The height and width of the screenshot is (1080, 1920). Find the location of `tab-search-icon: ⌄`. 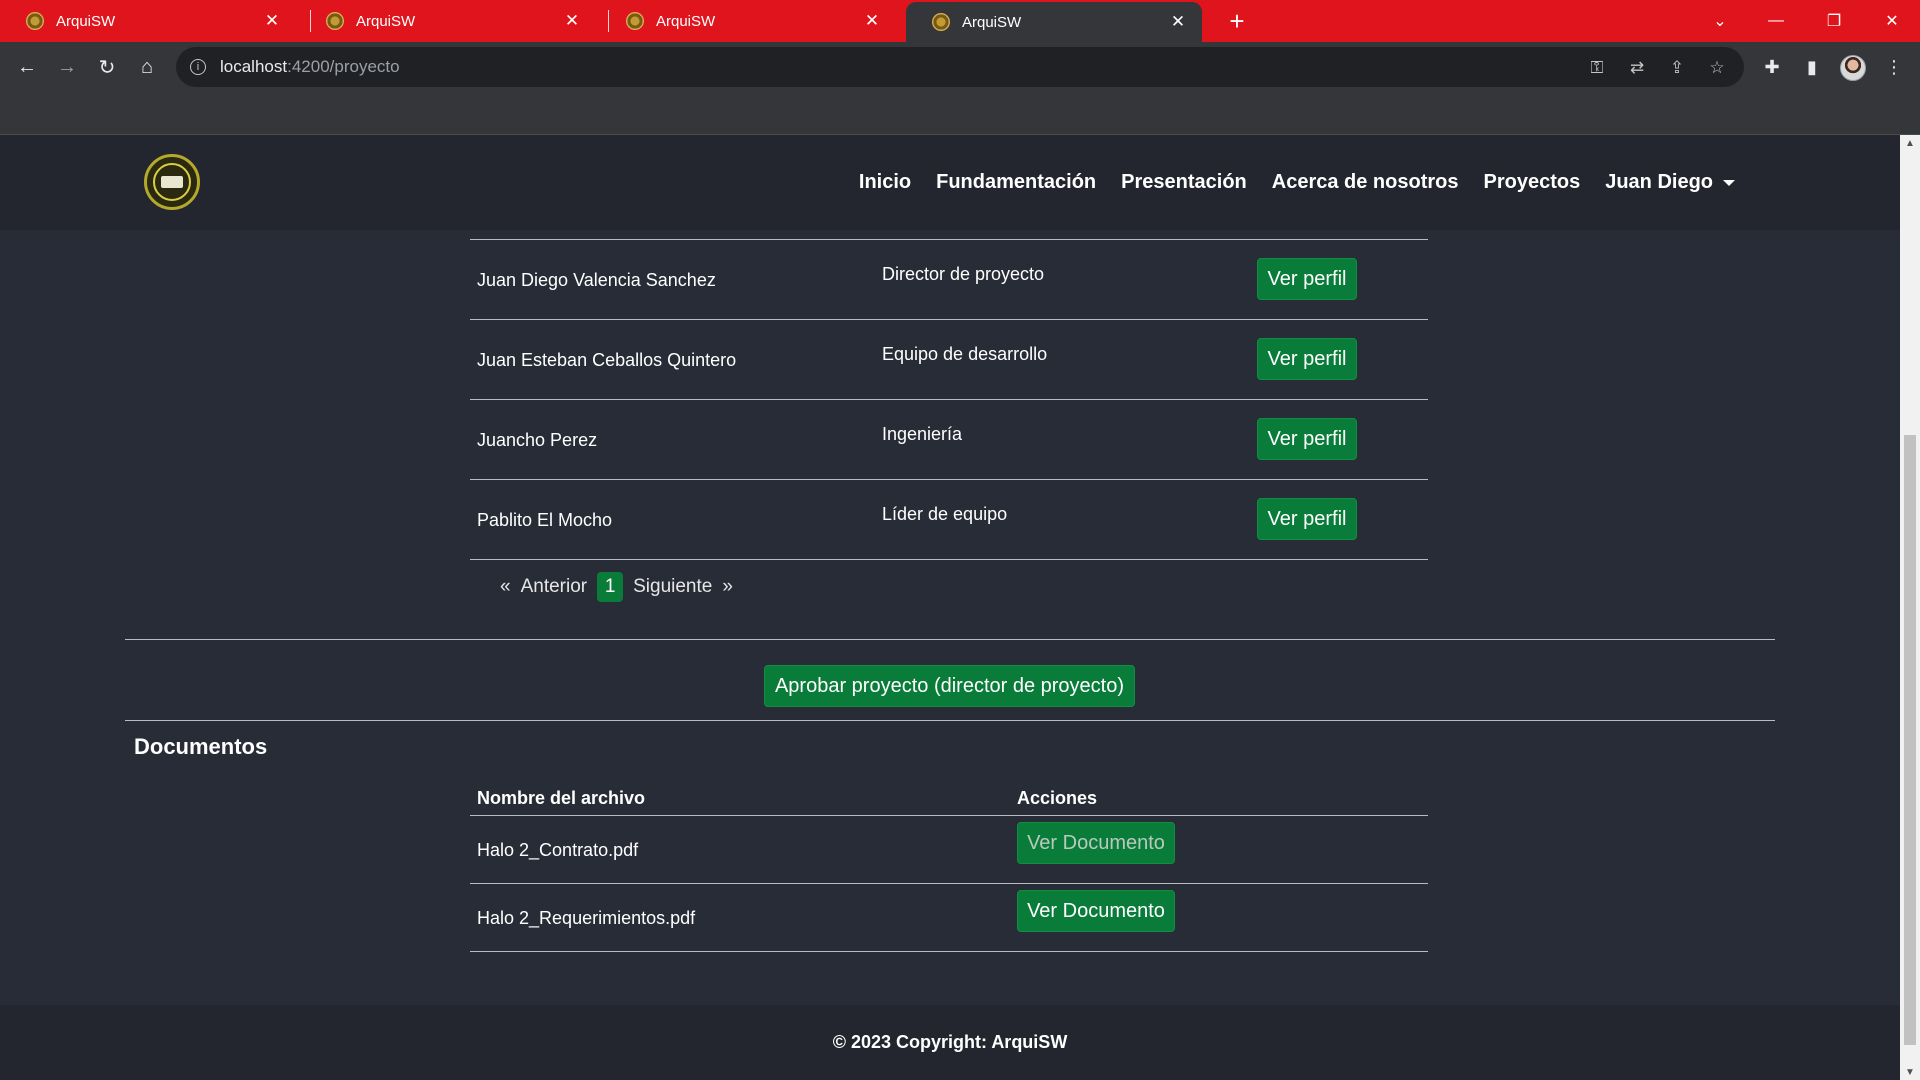

tab-search-icon: ⌄ is located at coordinates (1720, 21).